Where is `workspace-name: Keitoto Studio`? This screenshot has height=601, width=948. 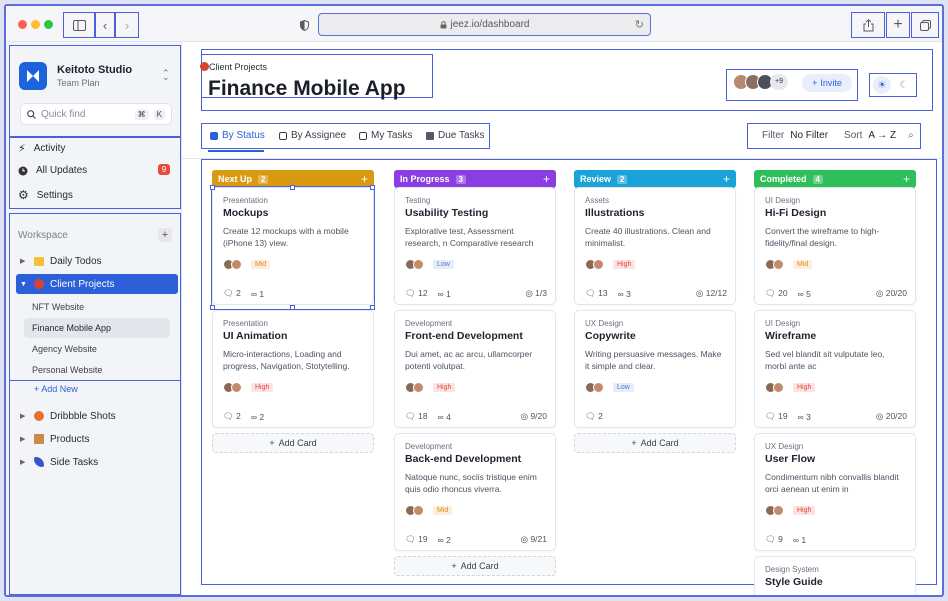 workspace-name: Keitoto Studio is located at coordinates (94, 70).